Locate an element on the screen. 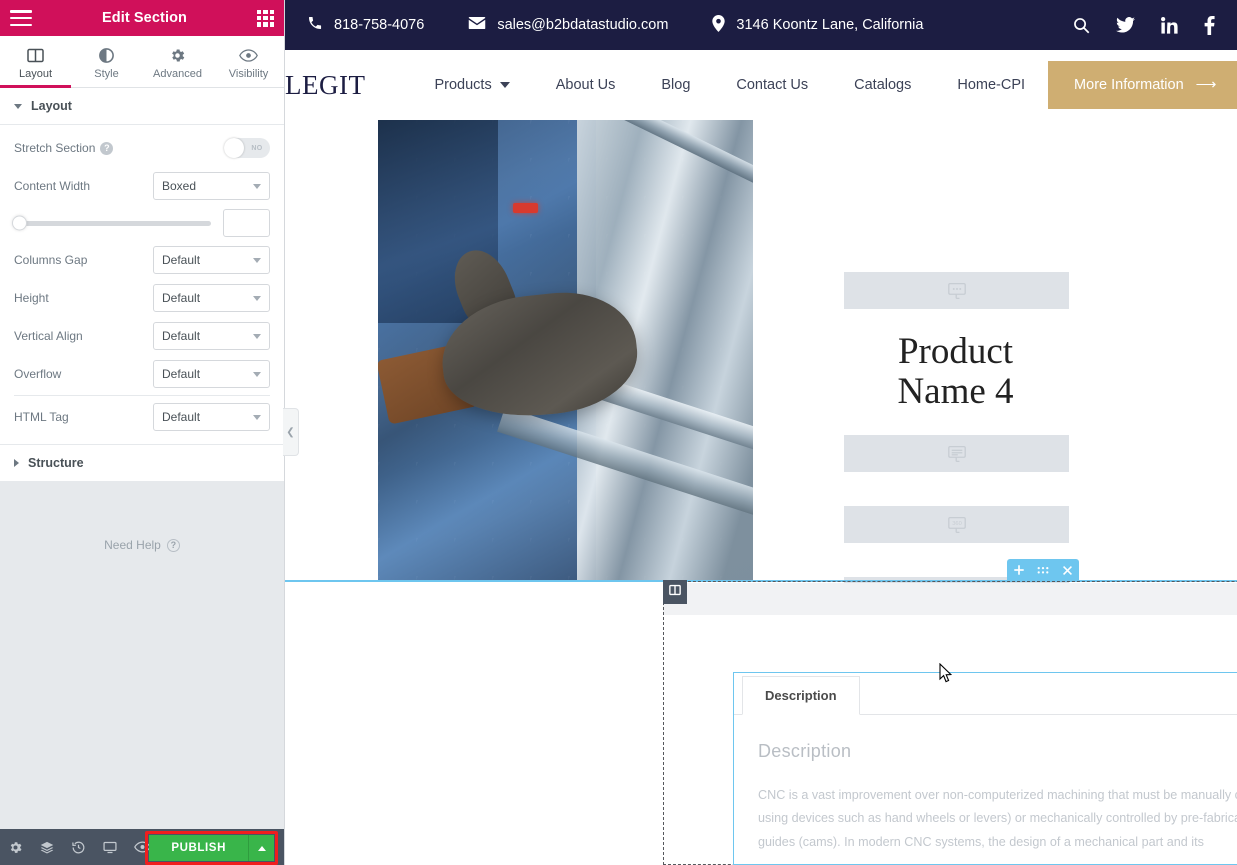  content-width-select: Boxed is located at coordinates (211, 186).